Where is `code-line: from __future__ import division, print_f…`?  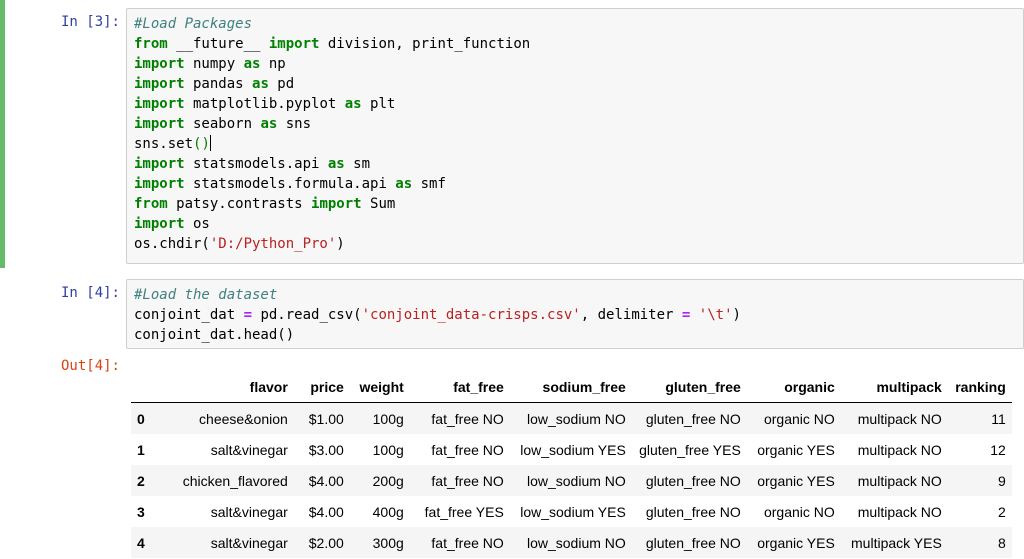 code-line: from __future__ import division, print_f… is located at coordinates (332, 44).